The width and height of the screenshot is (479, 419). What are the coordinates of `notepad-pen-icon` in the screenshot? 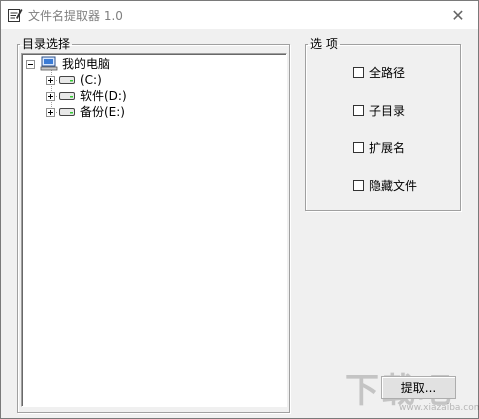 It's located at (15, 15).